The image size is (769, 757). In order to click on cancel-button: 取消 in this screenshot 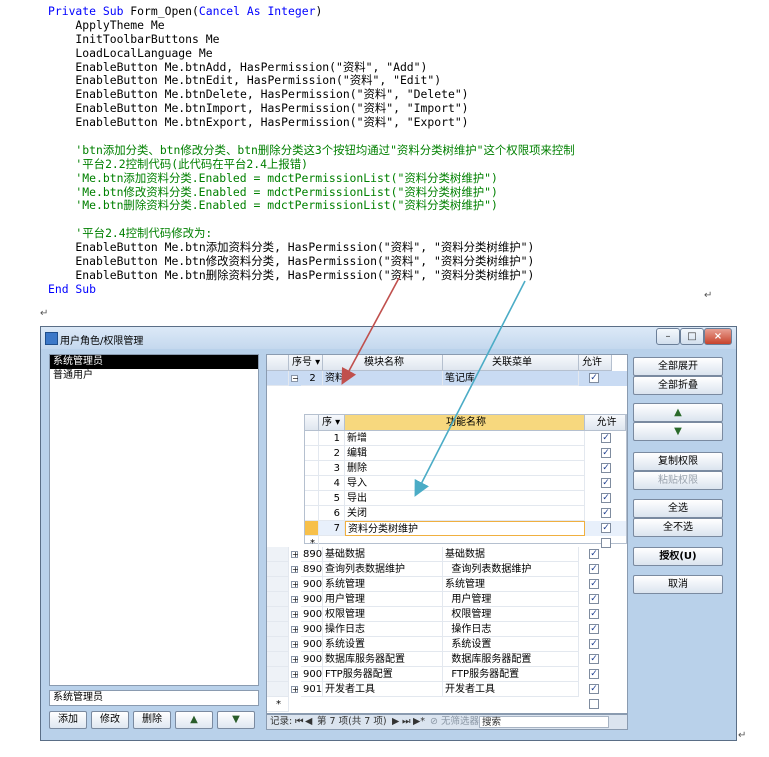, I will do `click(678, 584)`.